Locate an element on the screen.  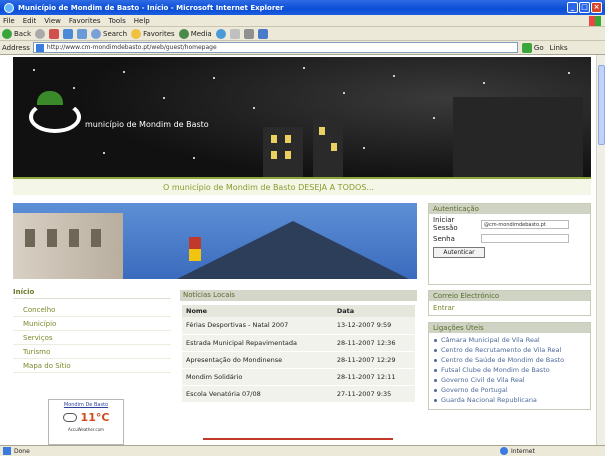
news-date: 13-12-2007 9:59 is located at coordinates (373, 326).